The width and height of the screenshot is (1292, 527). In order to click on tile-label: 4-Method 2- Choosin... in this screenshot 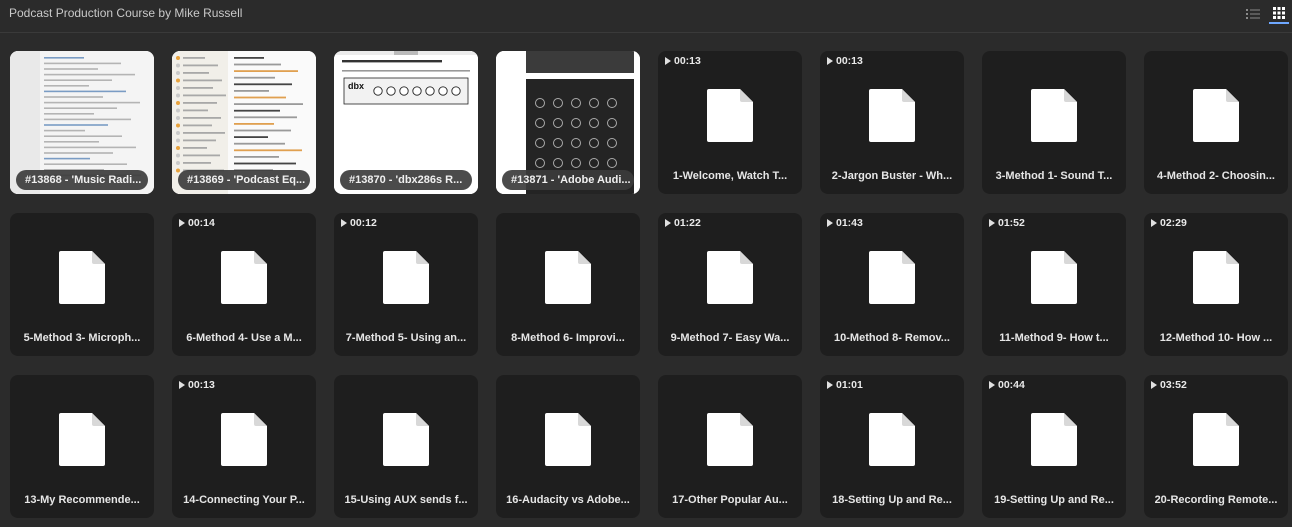, I will do `click(1216, 176)`.